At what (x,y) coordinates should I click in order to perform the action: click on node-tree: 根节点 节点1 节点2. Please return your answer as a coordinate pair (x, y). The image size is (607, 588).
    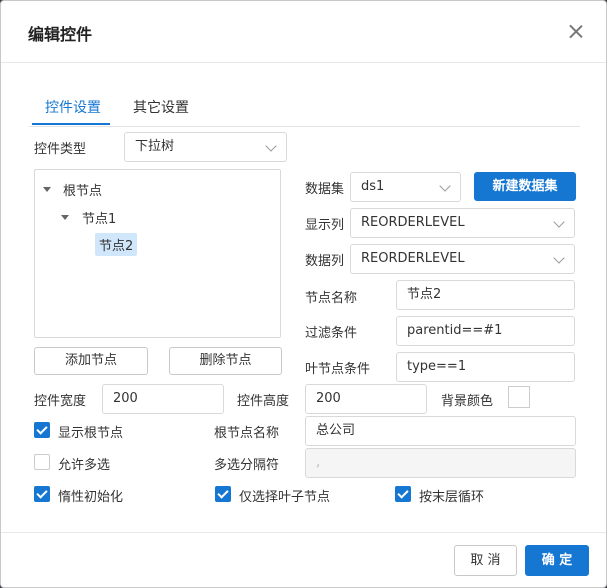
    Looking at the image, I should click on (157, 253).